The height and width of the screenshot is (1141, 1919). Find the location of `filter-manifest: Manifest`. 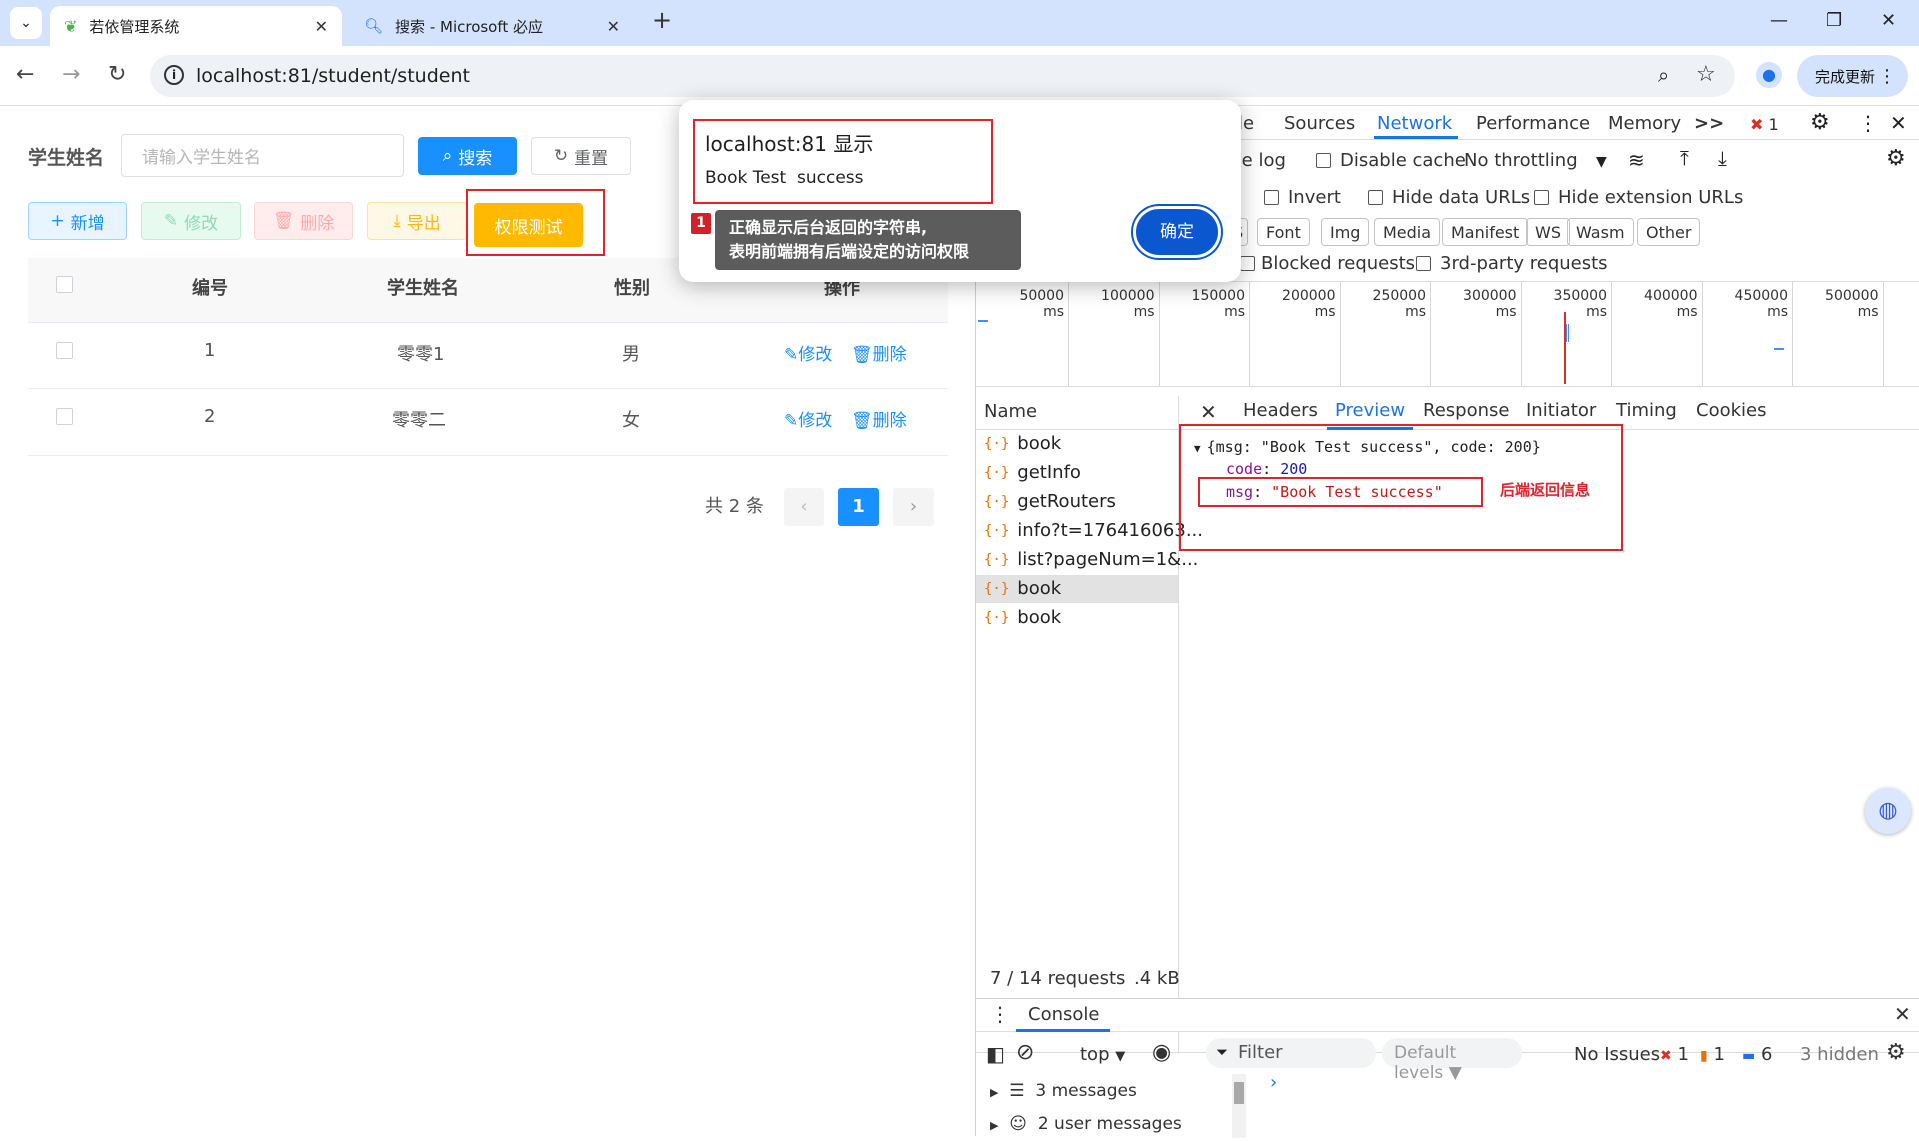

filter-manifest: Manifest is located at coordinates (1485, 232).